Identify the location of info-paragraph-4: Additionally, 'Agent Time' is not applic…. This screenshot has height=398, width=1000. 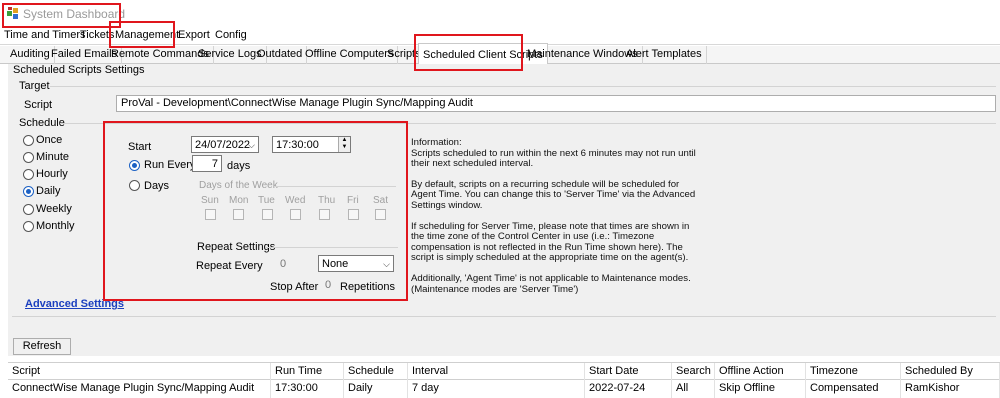
(551, 283).